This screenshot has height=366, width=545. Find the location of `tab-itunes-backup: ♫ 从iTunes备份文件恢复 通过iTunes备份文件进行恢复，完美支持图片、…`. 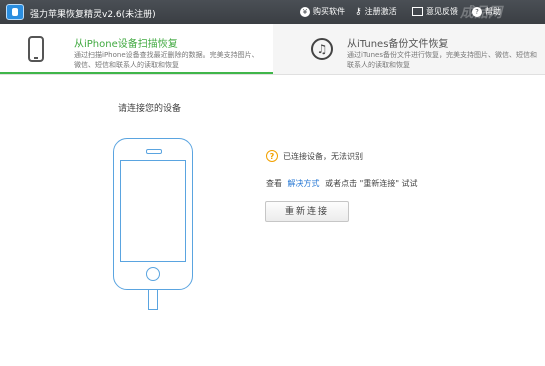

tab-itunes-backup: ♫ 从iTunes备份文件恢复 通过iTunes备份文件进行恢复，完美支持图片、… is located at coordinates (409, 49).